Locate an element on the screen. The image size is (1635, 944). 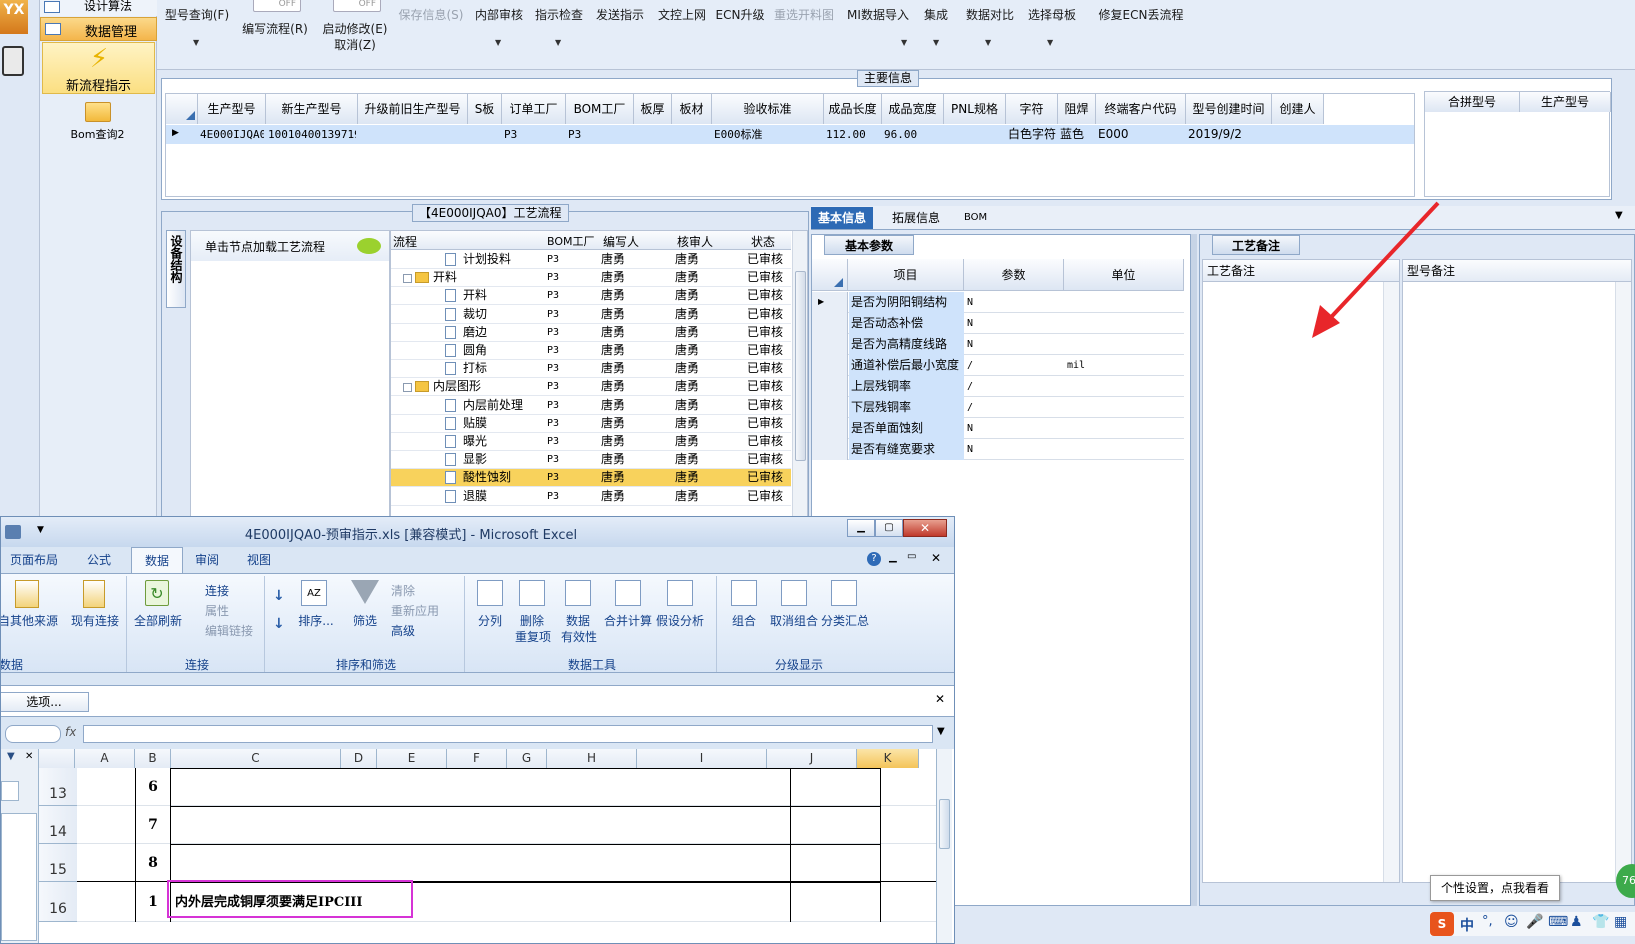
param-row: 是否动态补偿 N is located at coordinates (998, 323).